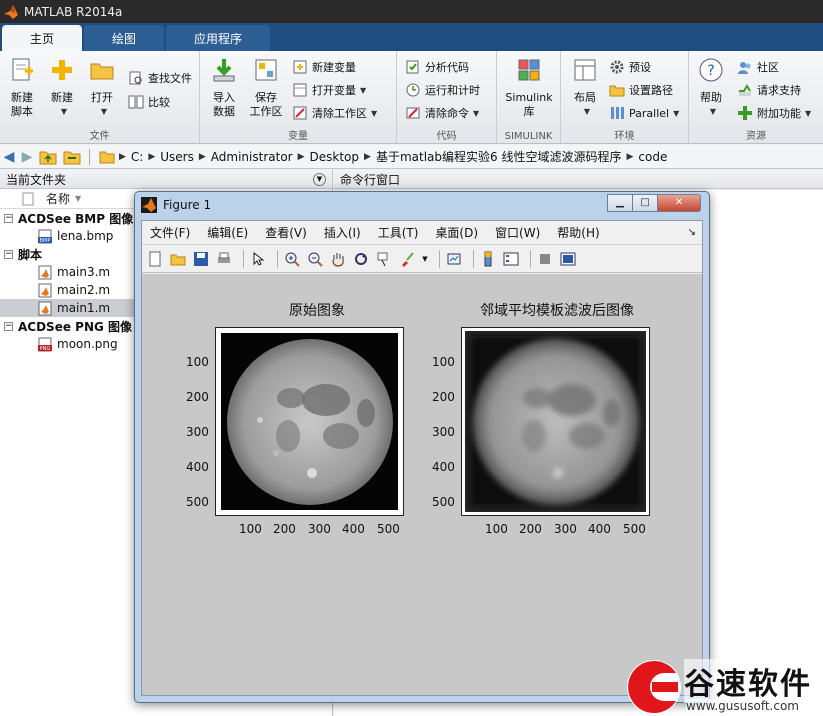  Describe the element at coordinates (499, 156) in the screenshot. I see `breadcrumb-item: 基于matlab编程实验6 线性空域滤波源码程序` at that location.